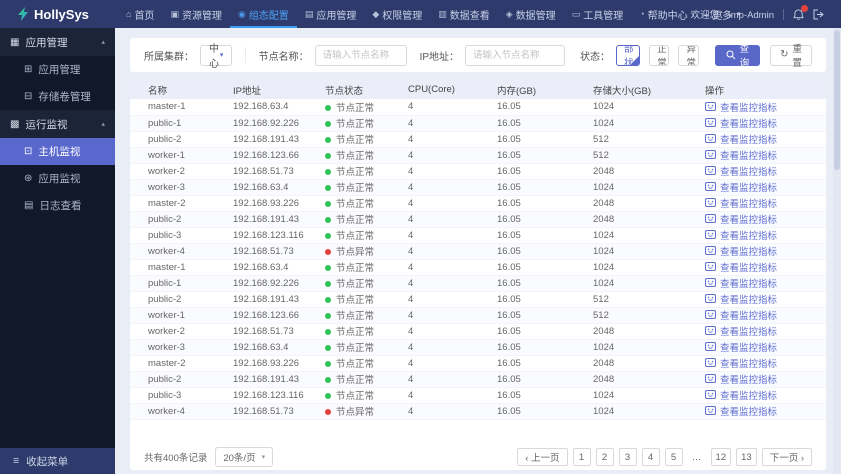 The width and height of the screenshot is (841, 474). What do you see at coordinates (604, 457) in the screenshot?
I see `page-2-button: 2` at bounding box center [604, 457].